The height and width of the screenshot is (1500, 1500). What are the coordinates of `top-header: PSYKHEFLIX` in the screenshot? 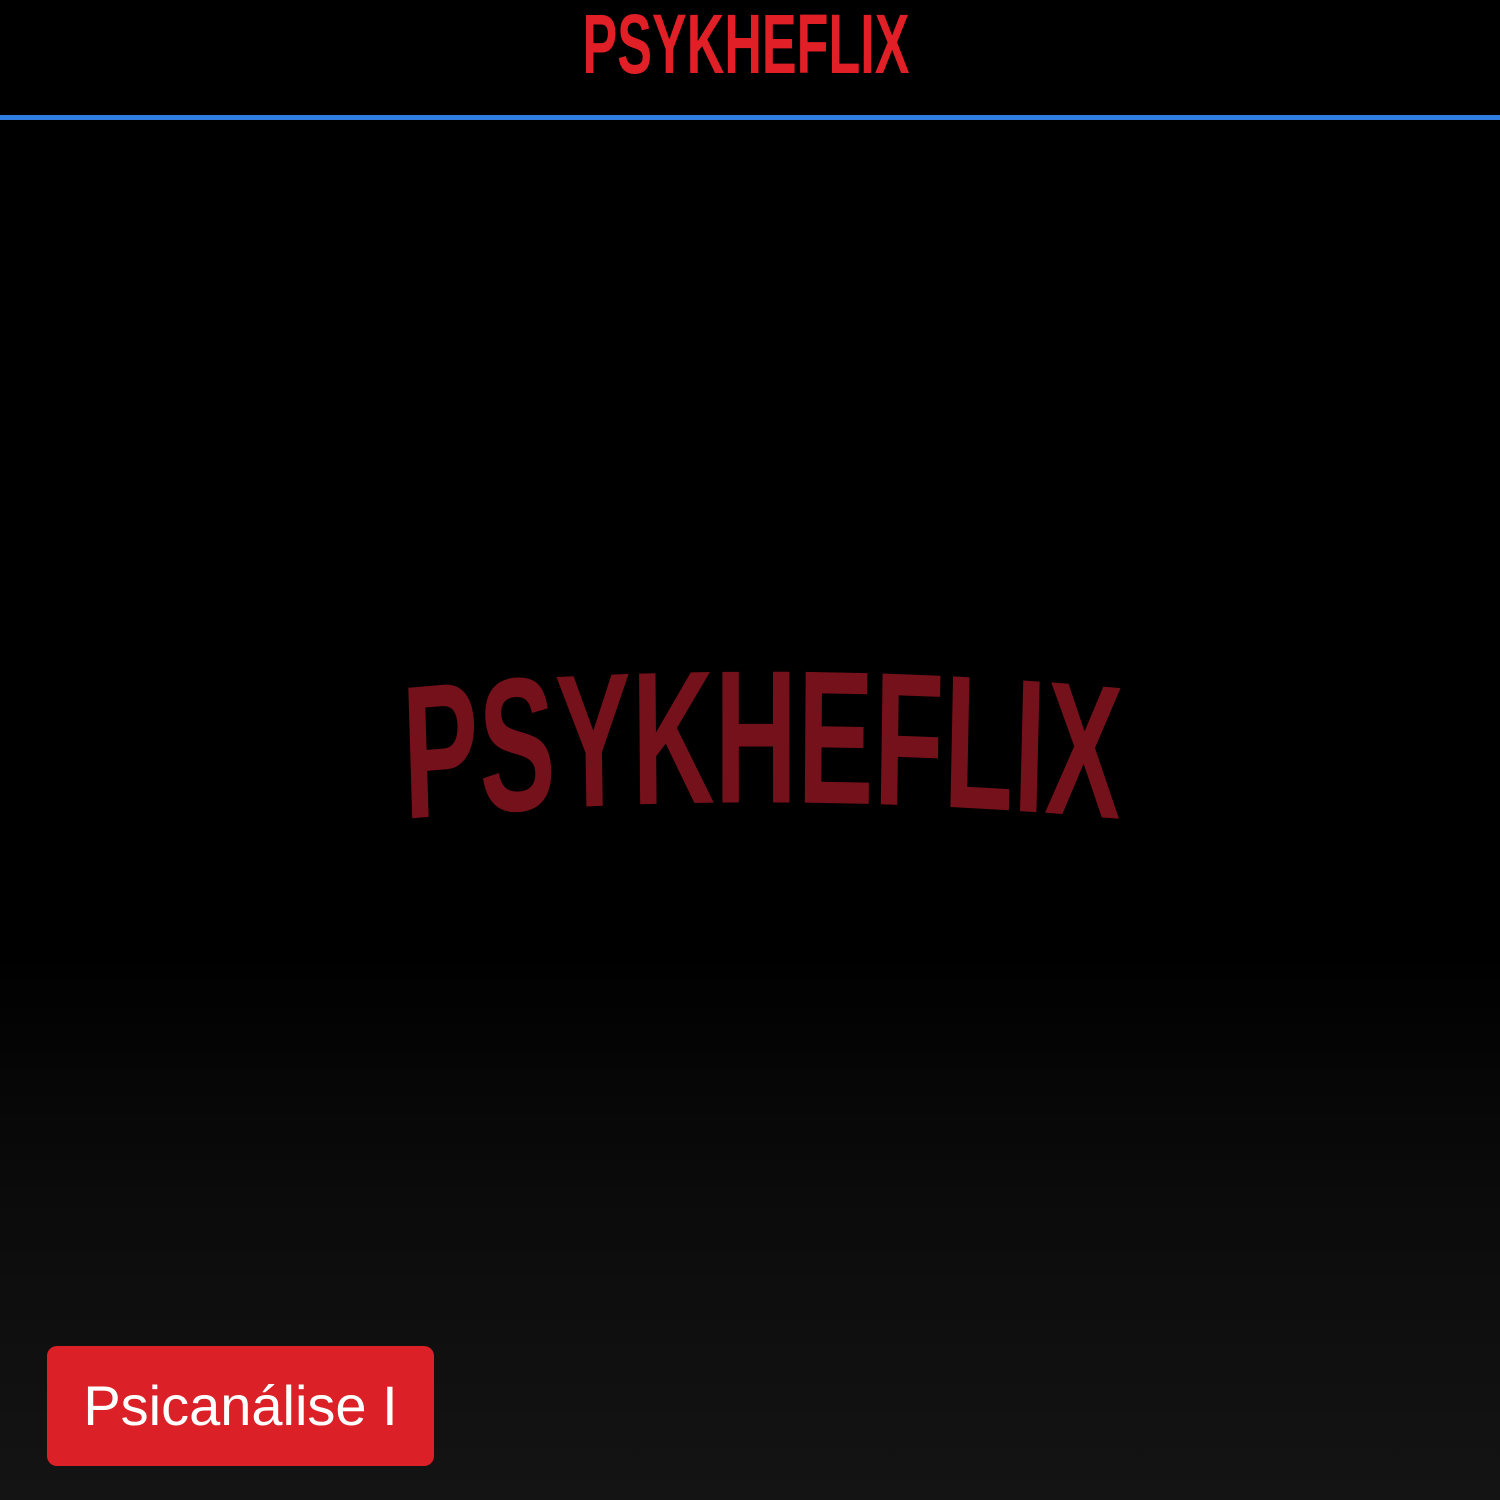 It's located at (750, 60).